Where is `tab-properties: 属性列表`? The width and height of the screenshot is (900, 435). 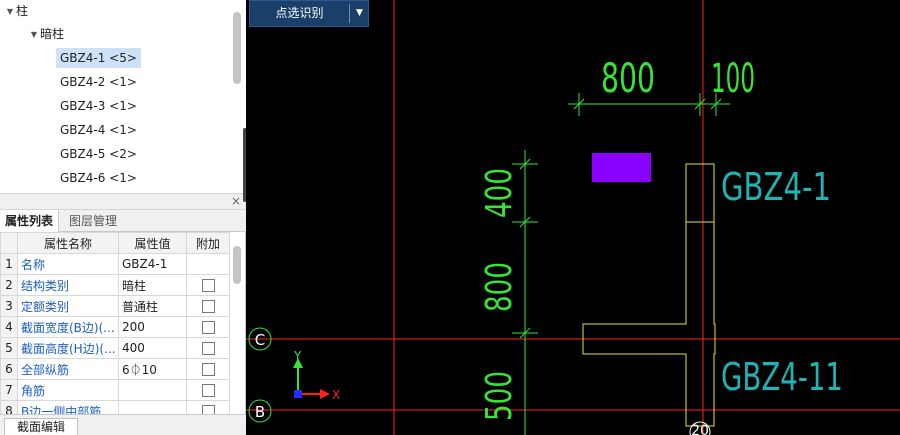 tab-properties: 属性列表 is located at coordinates (30, 221).